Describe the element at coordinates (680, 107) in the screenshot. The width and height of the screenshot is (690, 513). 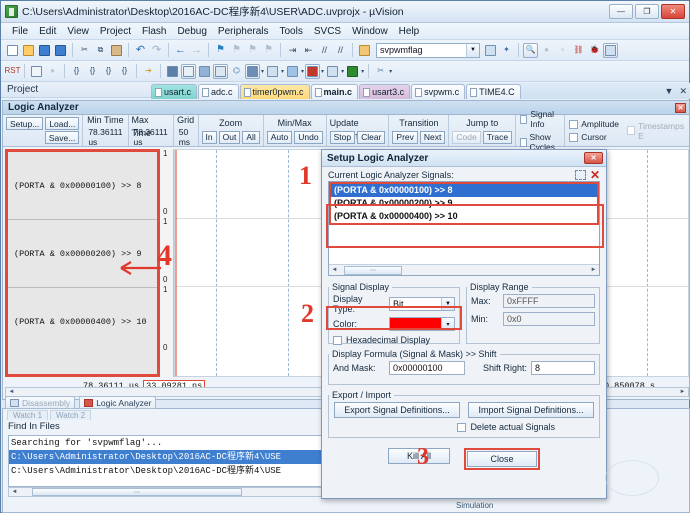
I see `close-icon: ✕` at that location.